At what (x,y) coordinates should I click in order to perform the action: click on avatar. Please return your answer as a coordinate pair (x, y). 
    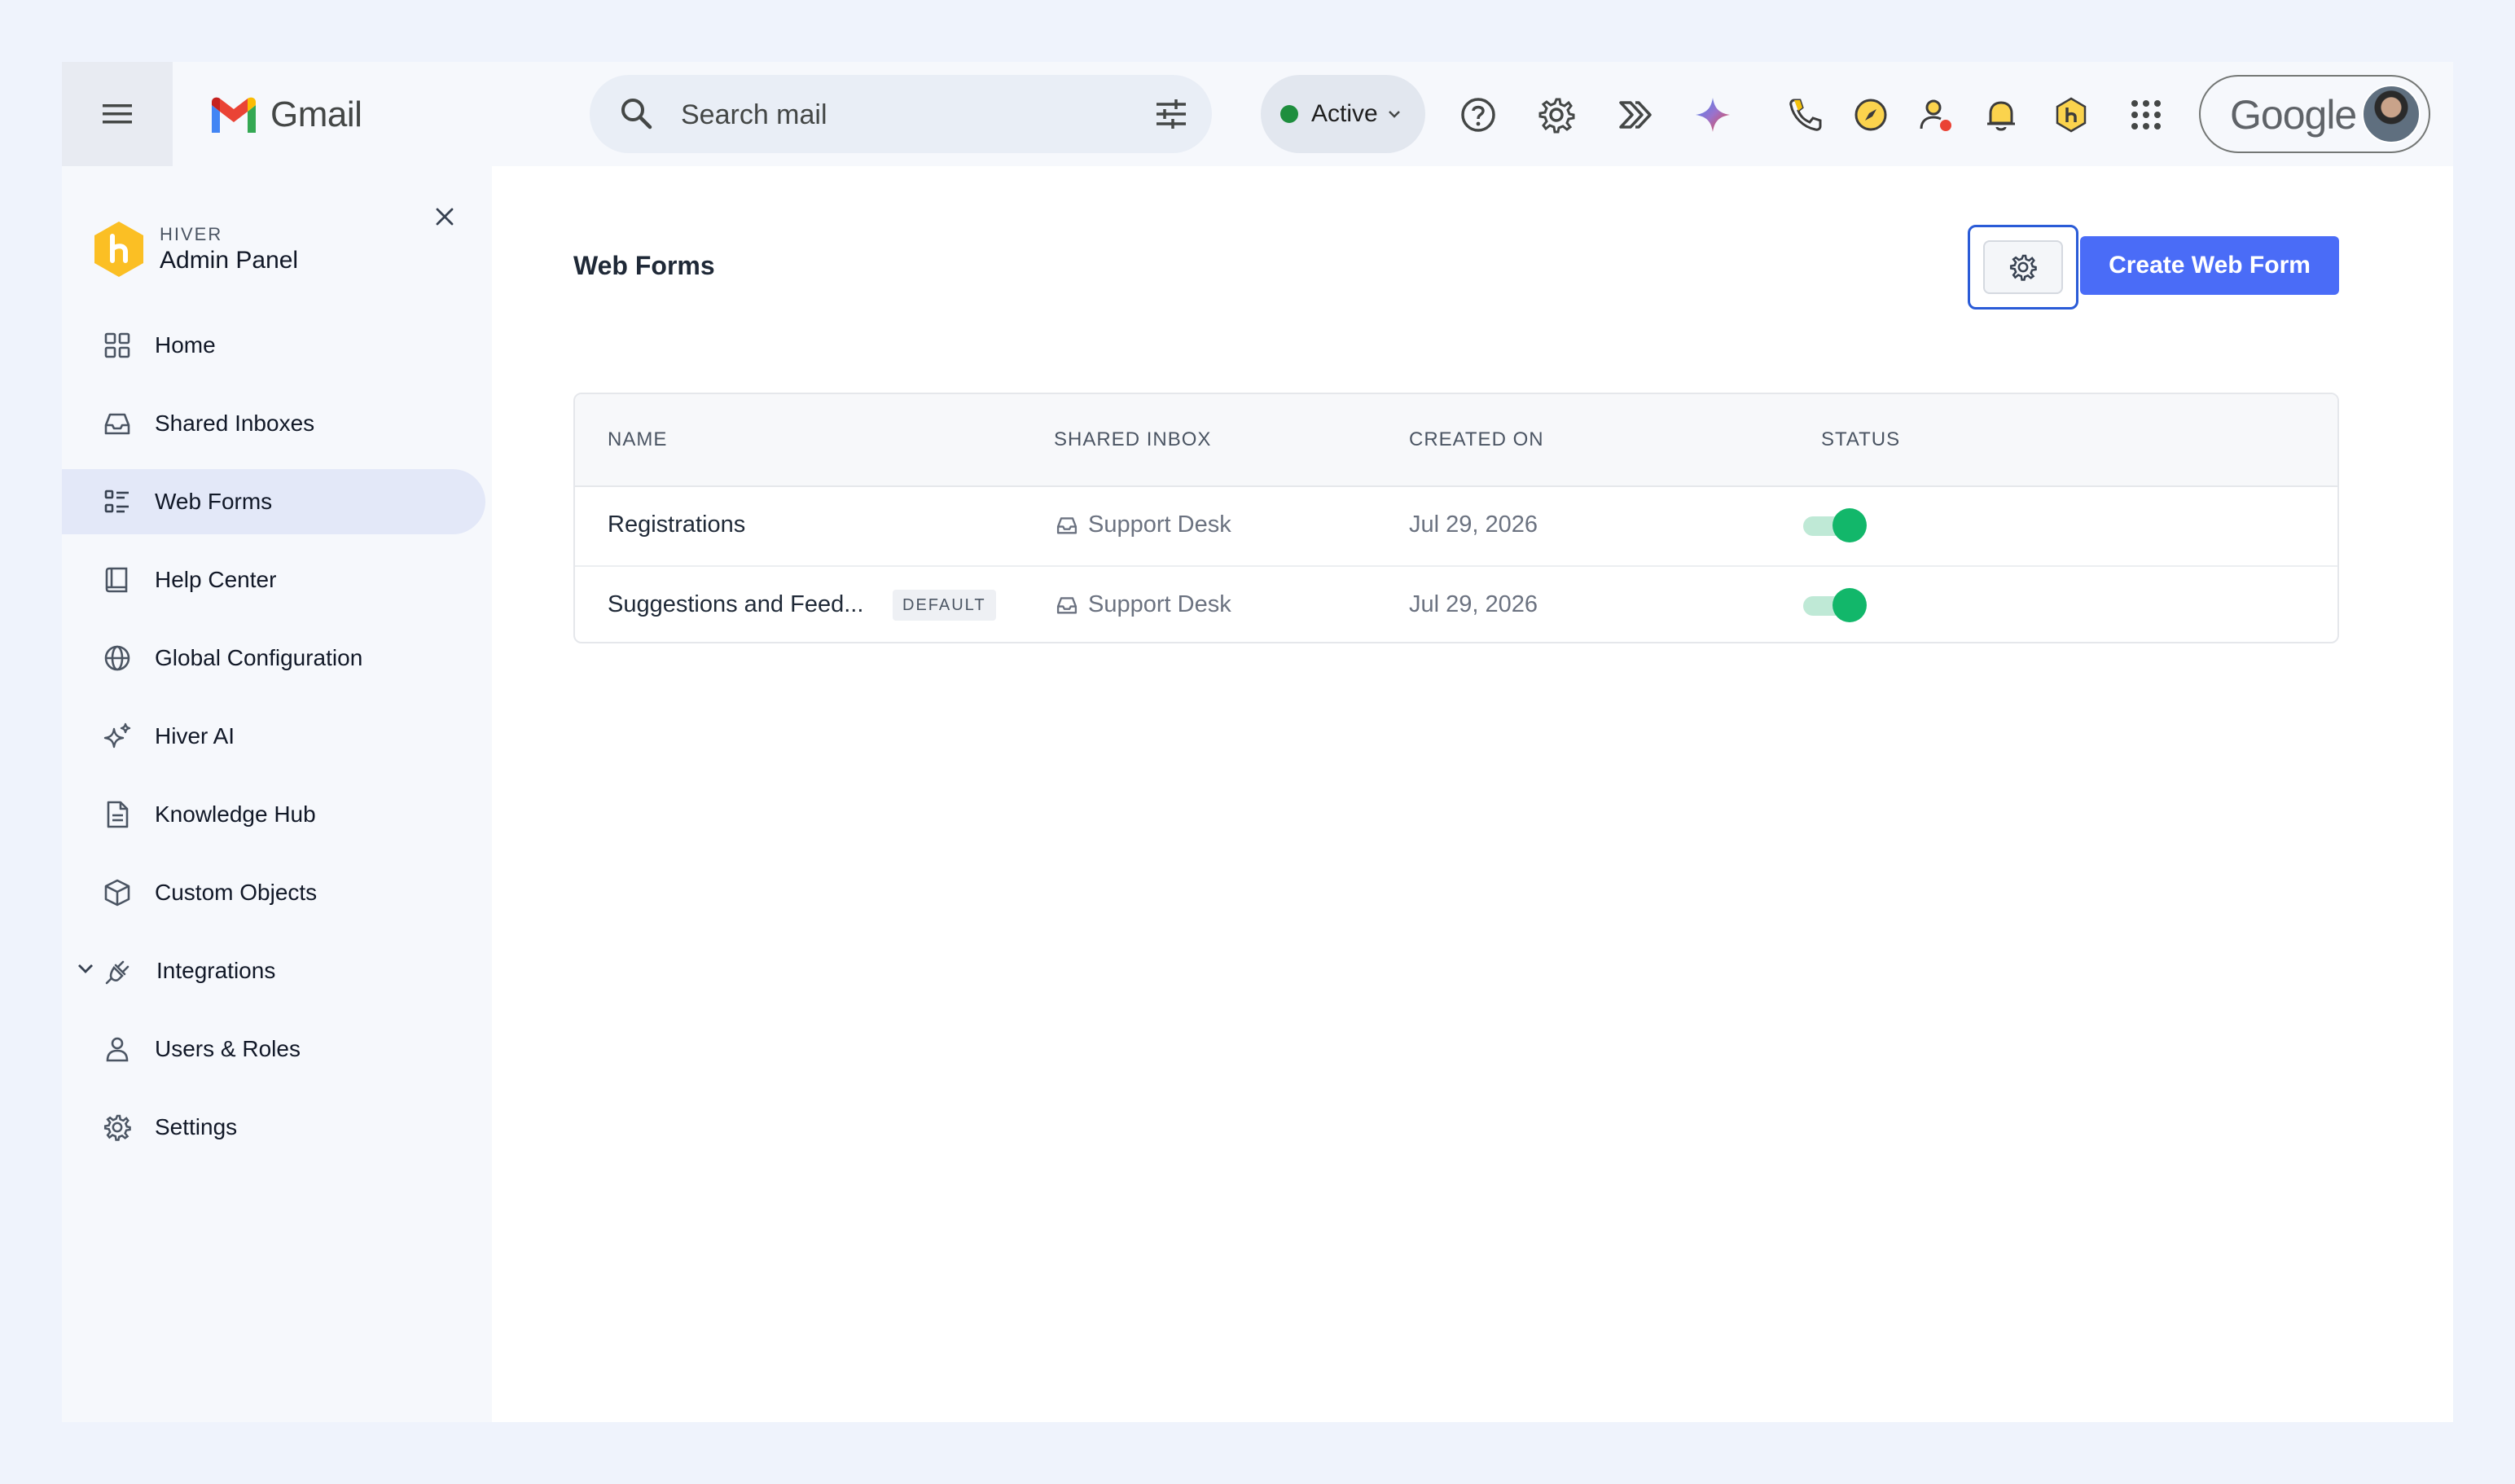
    Looking at the image, I should click on (2391, 114).